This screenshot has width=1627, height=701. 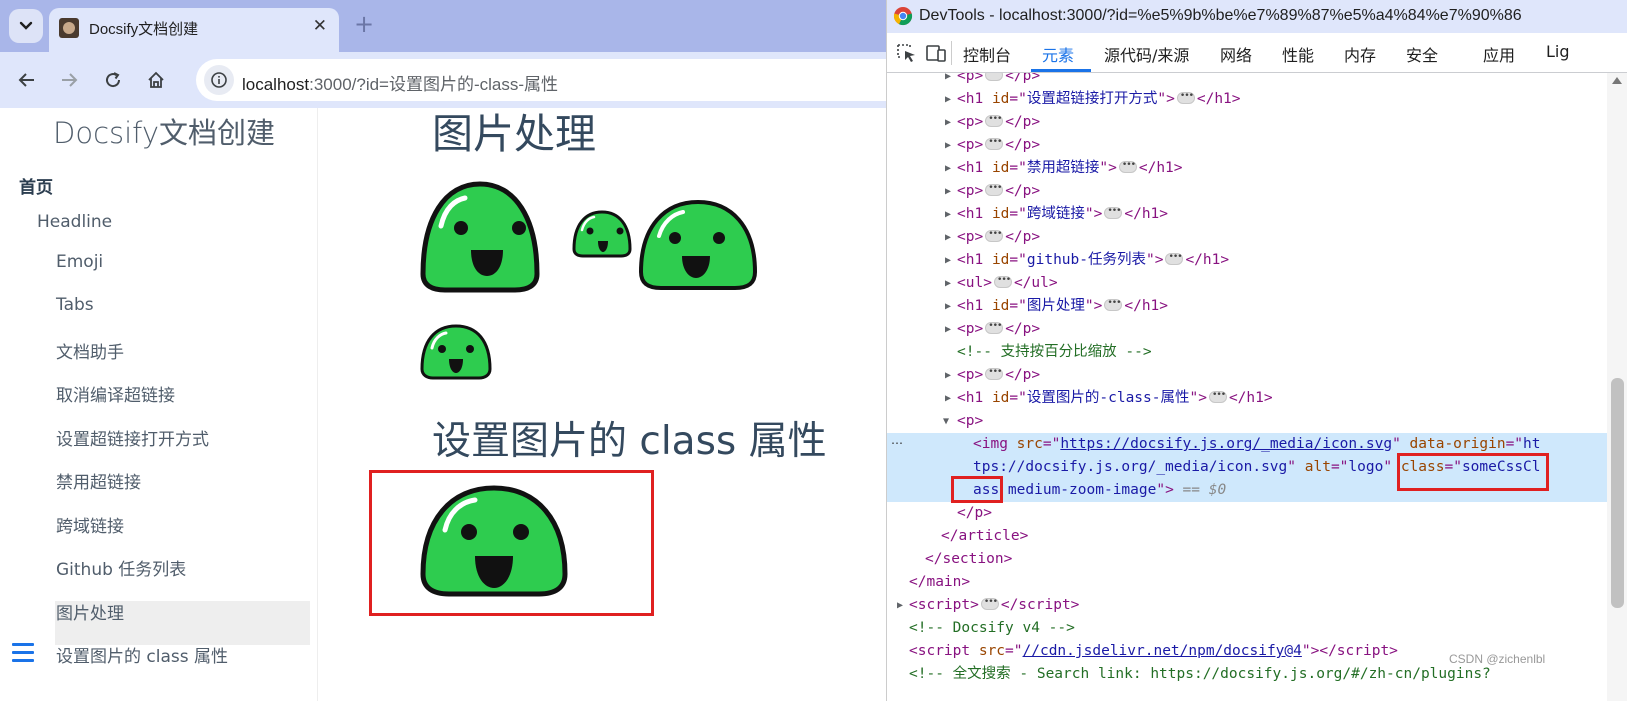 I want to click on url-text: localhost:3000/?id=设置图片的-class-属性, so click(x=400, y=82).